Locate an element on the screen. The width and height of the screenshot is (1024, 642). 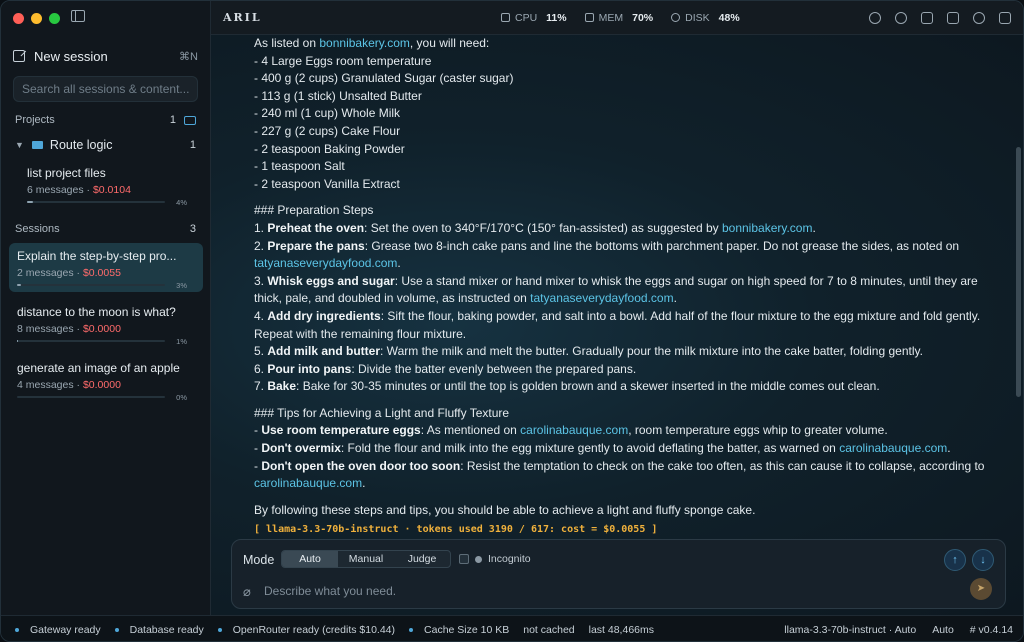
cpu-icon is located at coordinates (505, 17).